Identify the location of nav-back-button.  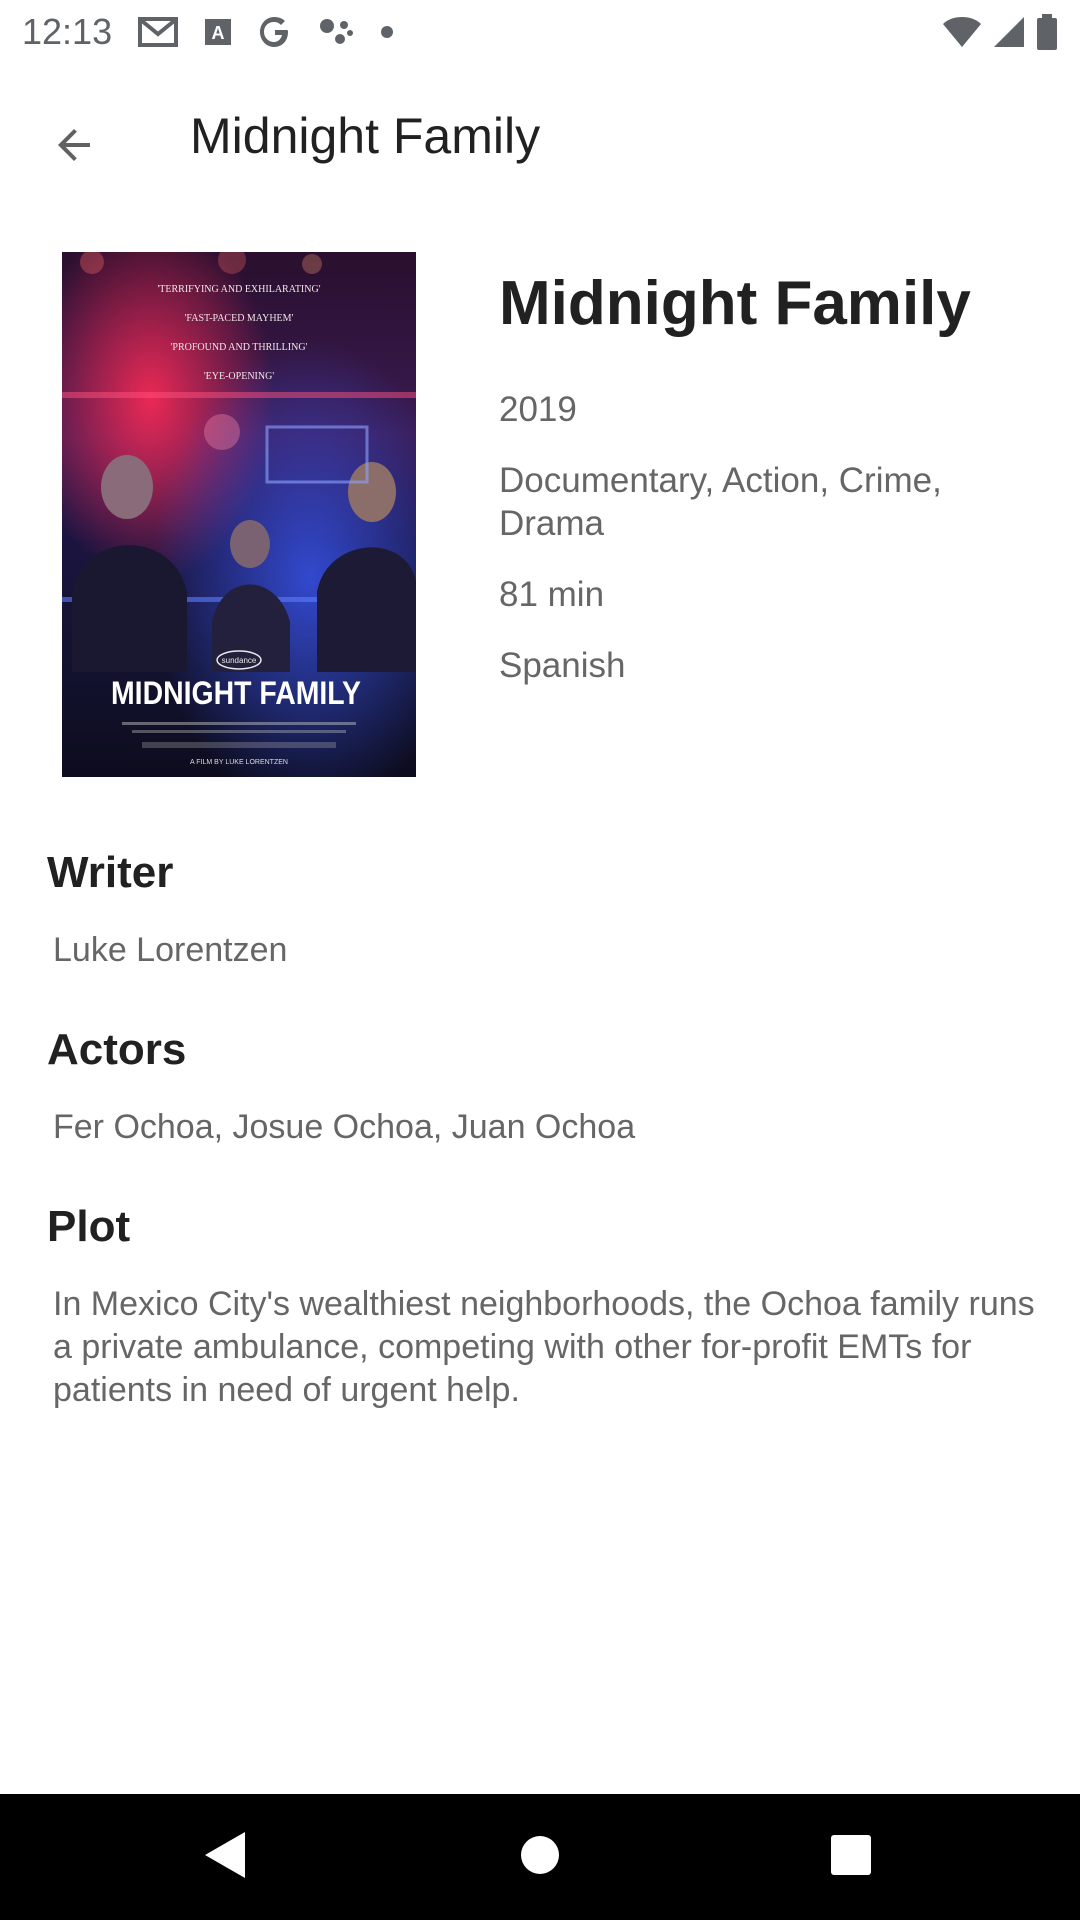
(225, 1857).